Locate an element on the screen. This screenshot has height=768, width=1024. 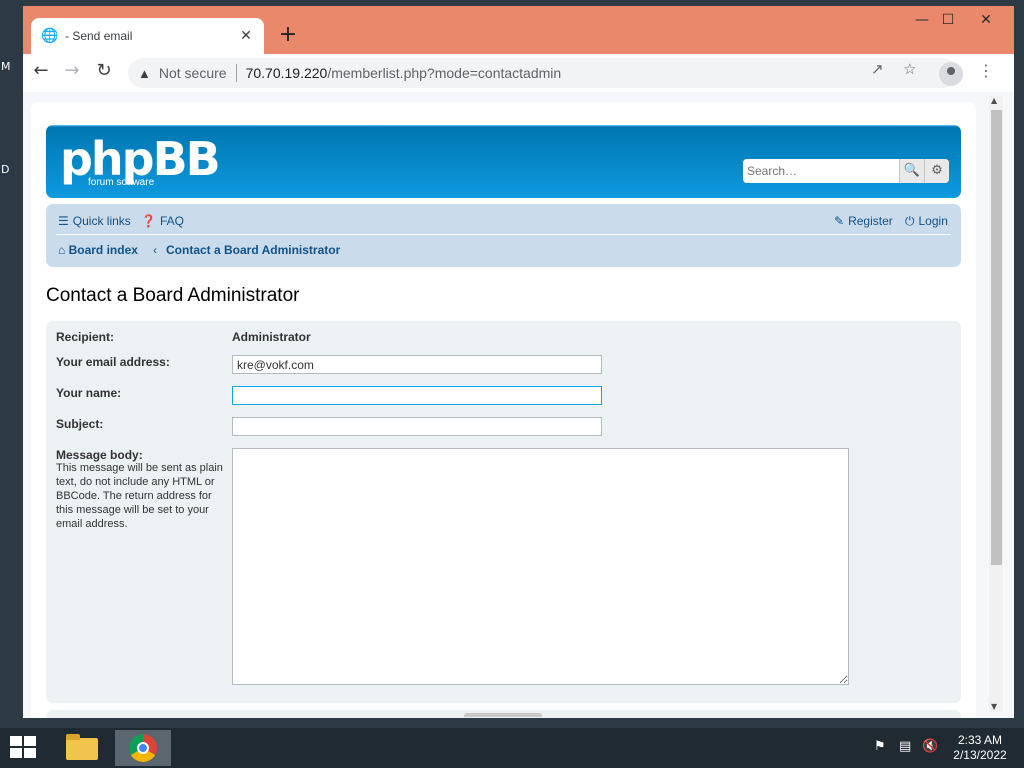
recipient-value: Administrator is located at coordinates (271, 337).